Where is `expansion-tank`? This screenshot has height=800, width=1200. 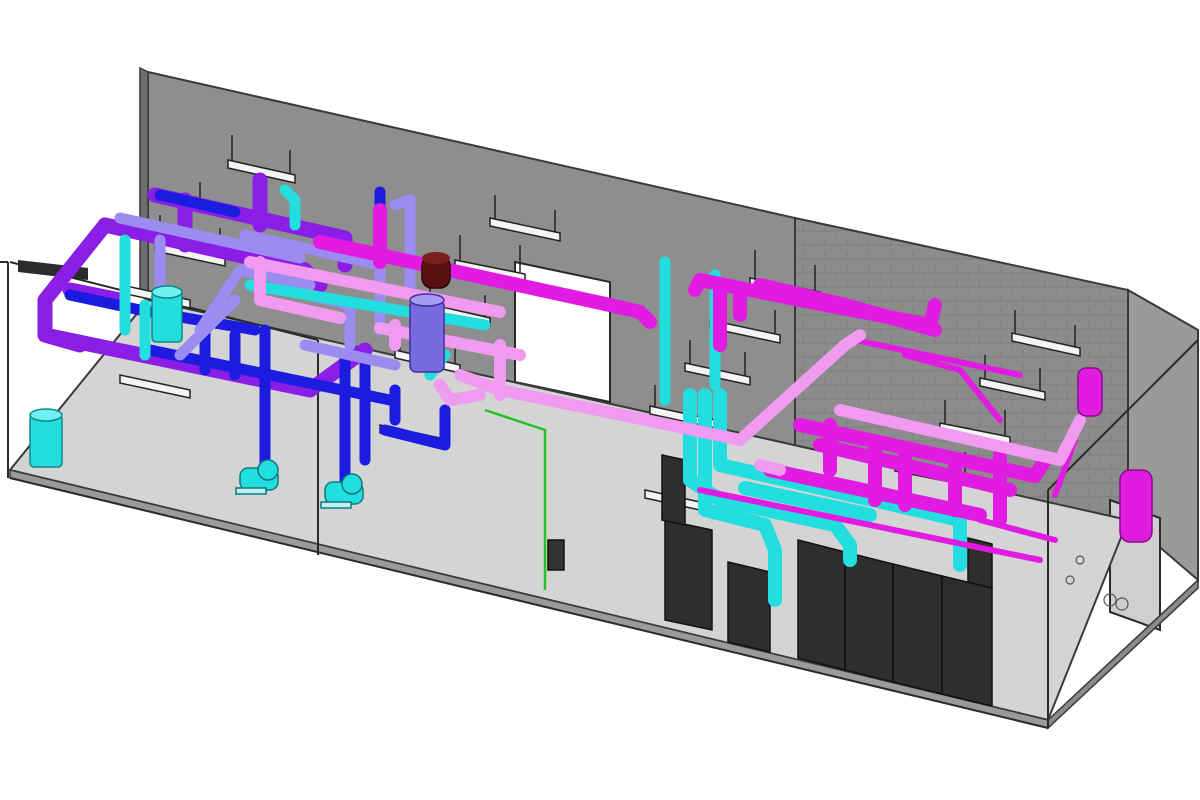 expansion-tank is located at coordinates (436, 270).